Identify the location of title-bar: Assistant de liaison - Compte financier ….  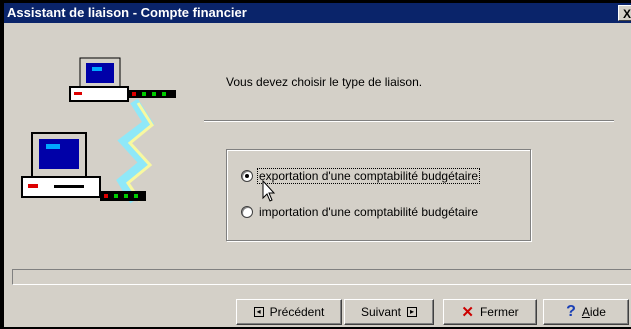
(317, 13).